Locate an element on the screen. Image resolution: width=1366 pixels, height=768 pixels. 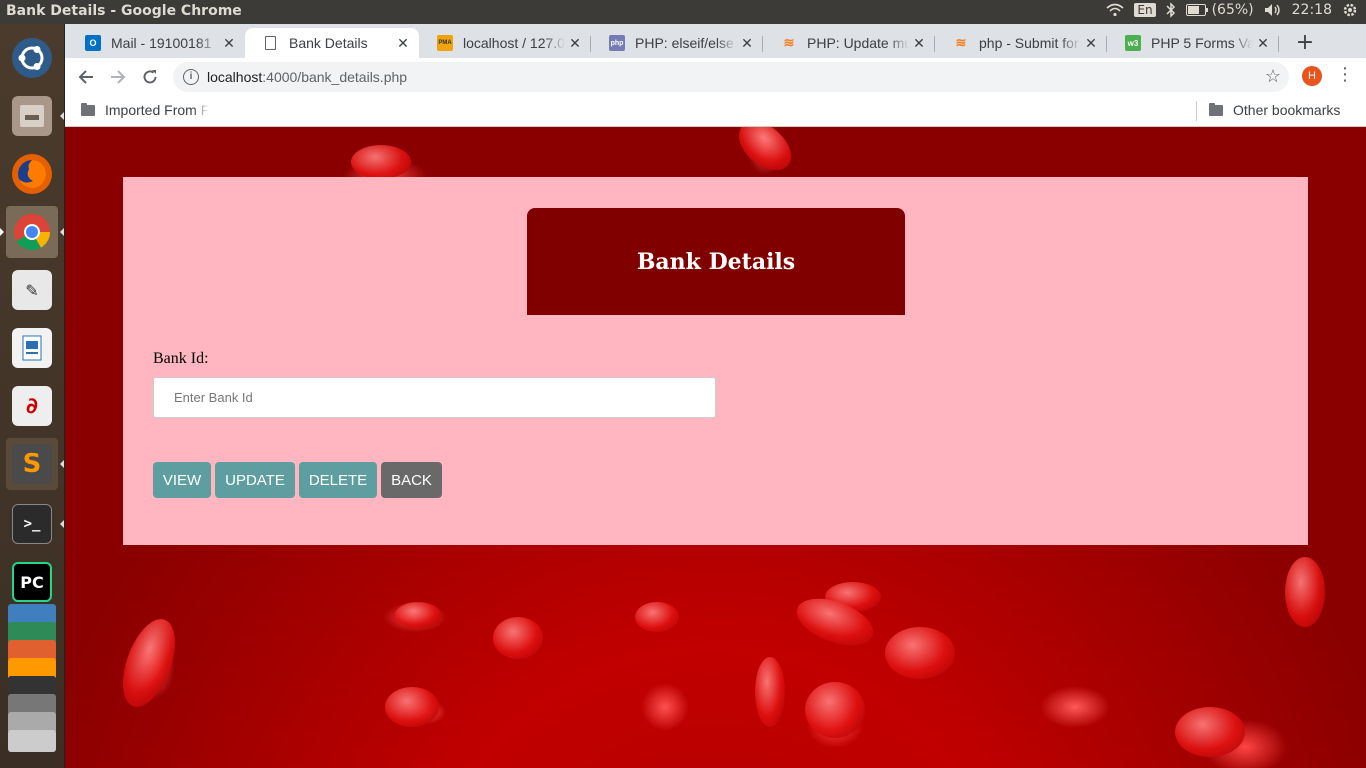
delete-button: DELETE is located at coordinates (338, 480).